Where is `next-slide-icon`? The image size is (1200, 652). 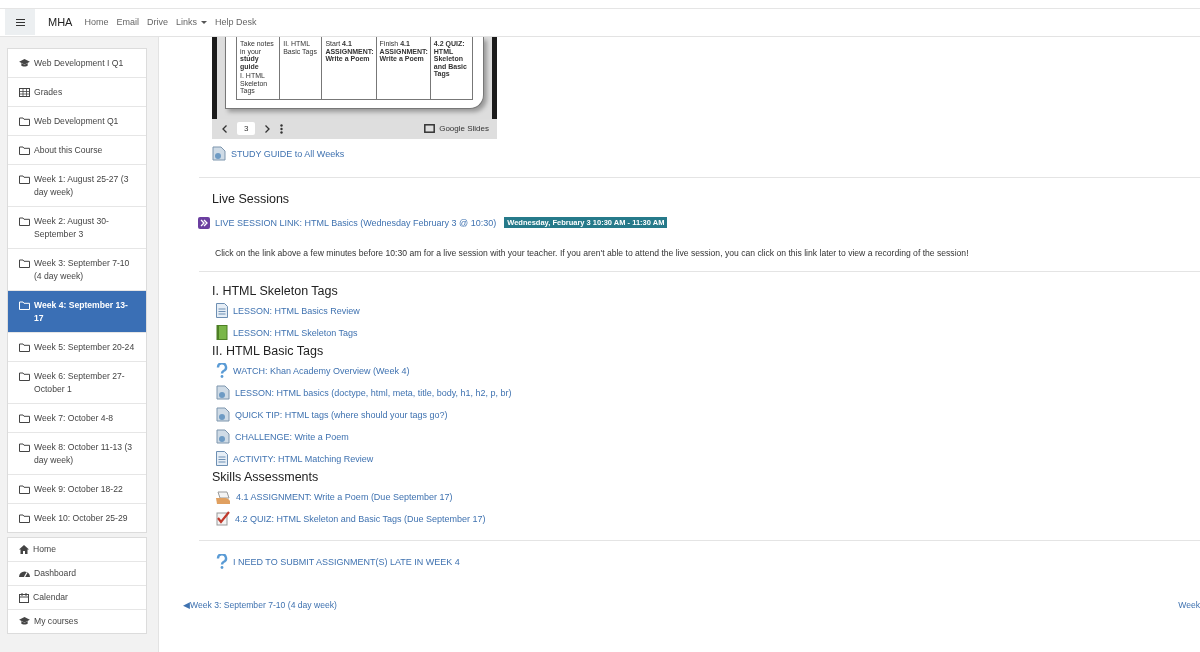
next-slide-icon is located at coordinates (268, 128).